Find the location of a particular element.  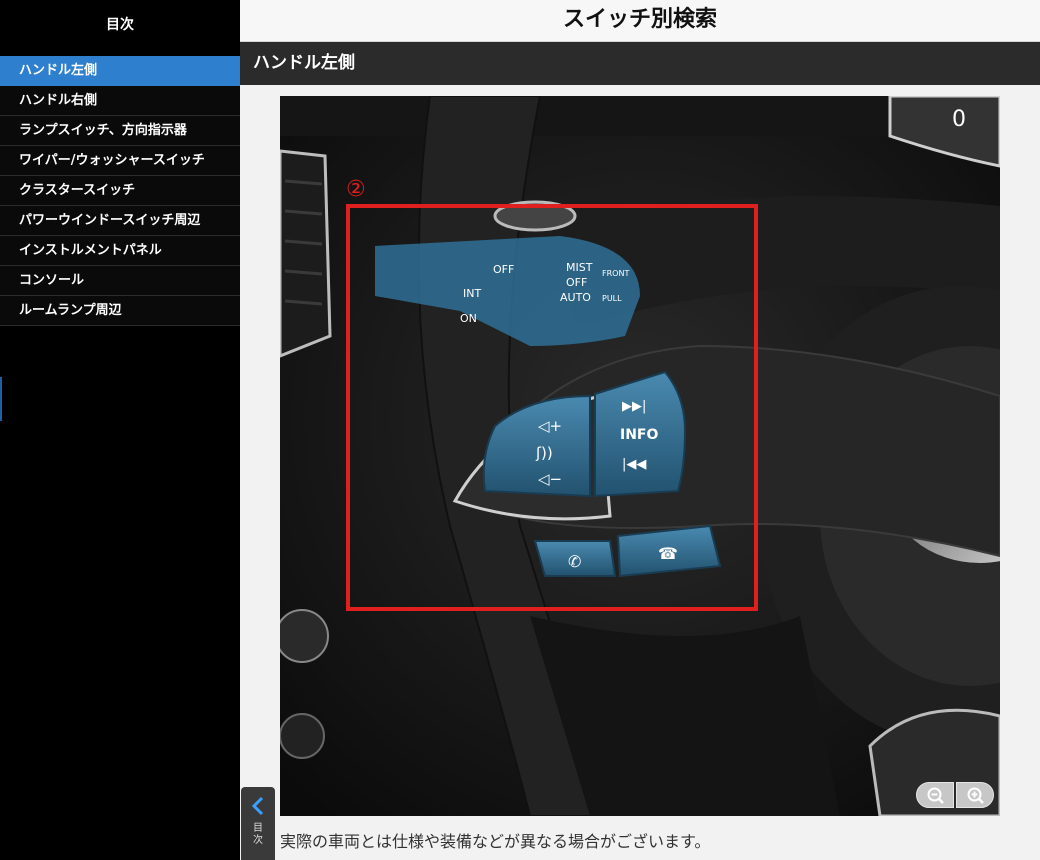

toc-item-steering-left: ハンドル左側 is located at coordinates (120, 71).